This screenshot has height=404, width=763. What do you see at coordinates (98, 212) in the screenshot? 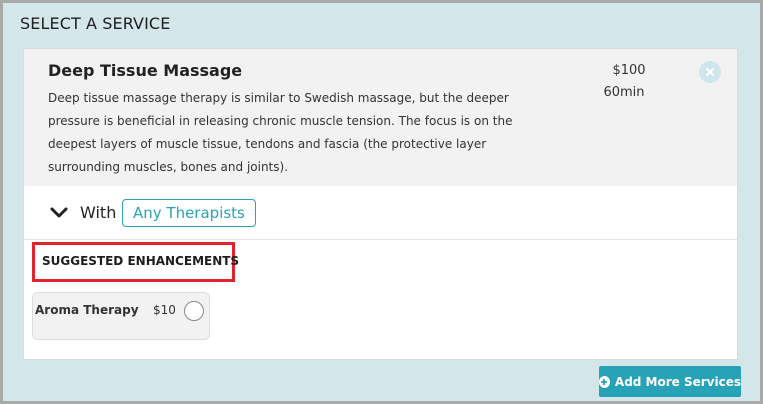
I see `with-label: With` at bounding box center [98, 212].